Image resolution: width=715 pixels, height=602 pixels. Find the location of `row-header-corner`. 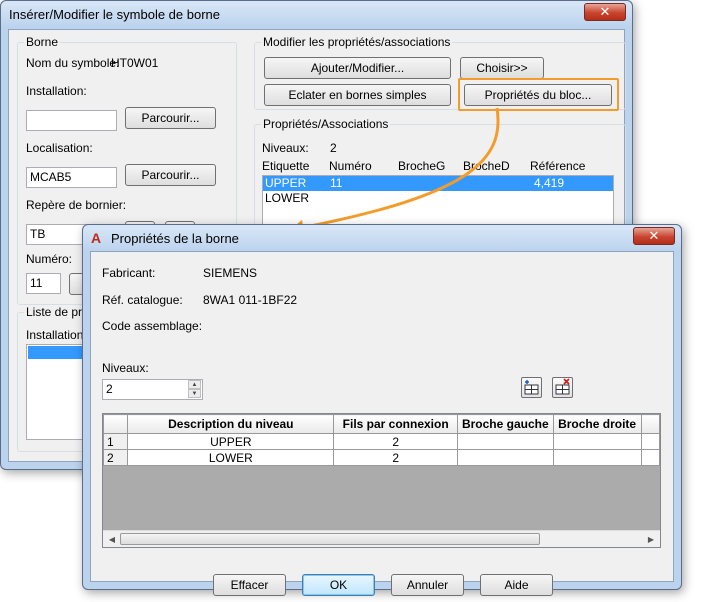

row-header-corner is located at coordinates (116, 424).